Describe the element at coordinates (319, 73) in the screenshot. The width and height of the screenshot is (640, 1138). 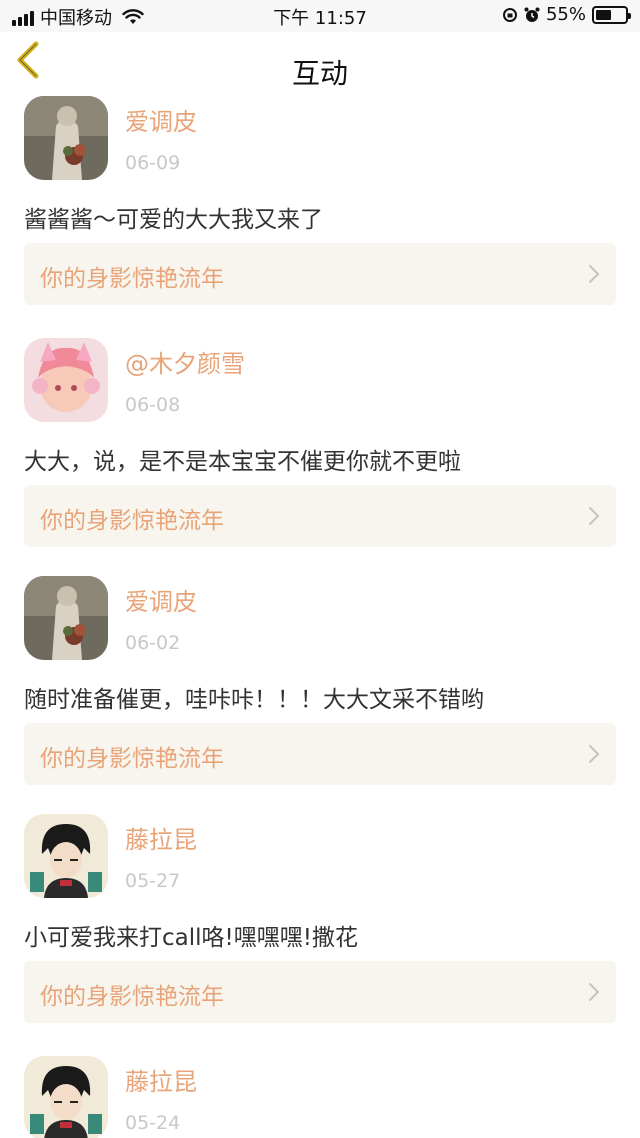
I see `page-title: 互动` at that location.